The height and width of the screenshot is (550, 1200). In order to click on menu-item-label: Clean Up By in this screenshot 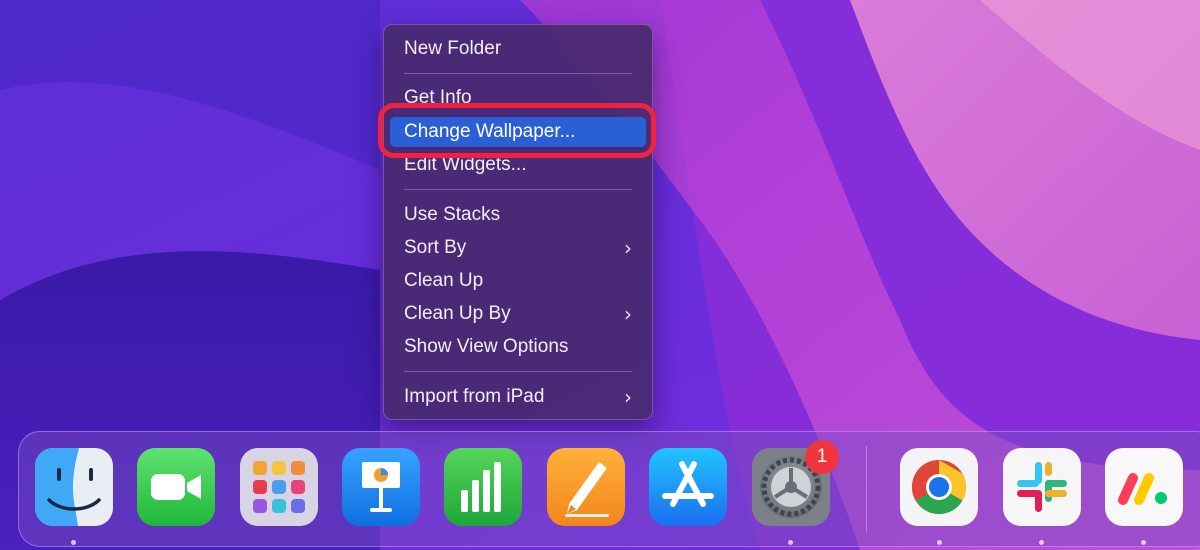, I will do `click(457, 313)`.